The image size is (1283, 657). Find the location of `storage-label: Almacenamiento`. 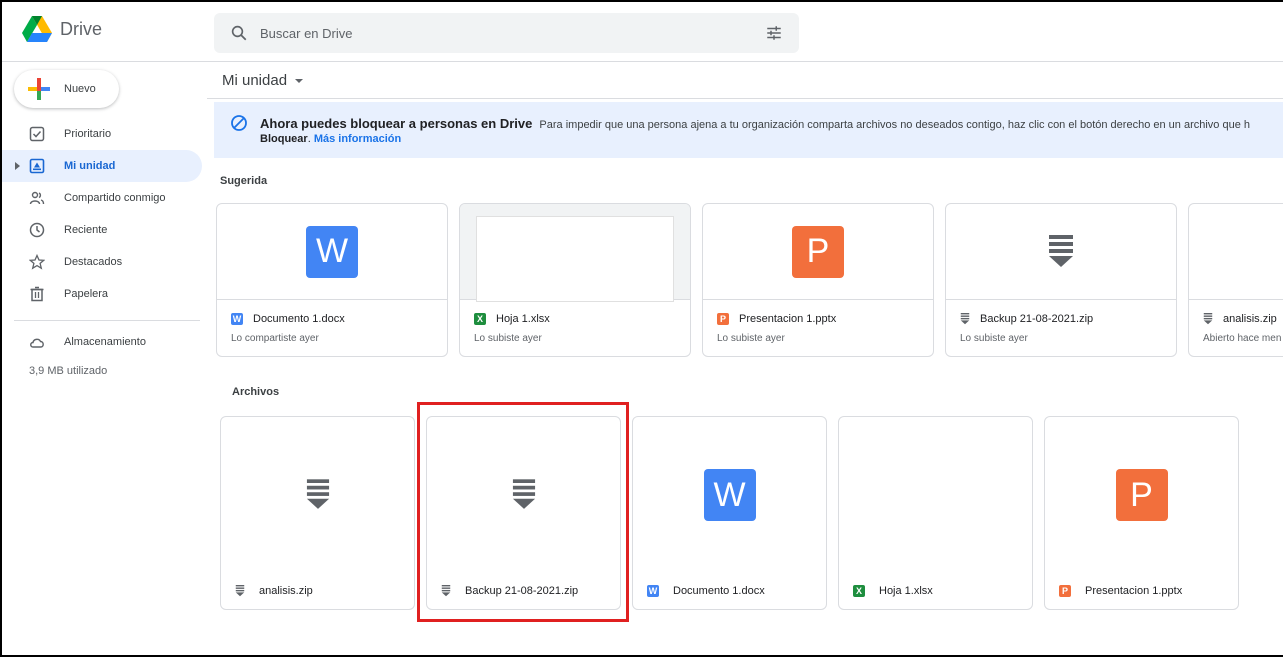

storage-label: Almacenamiento is located at coordinates (105, 342).